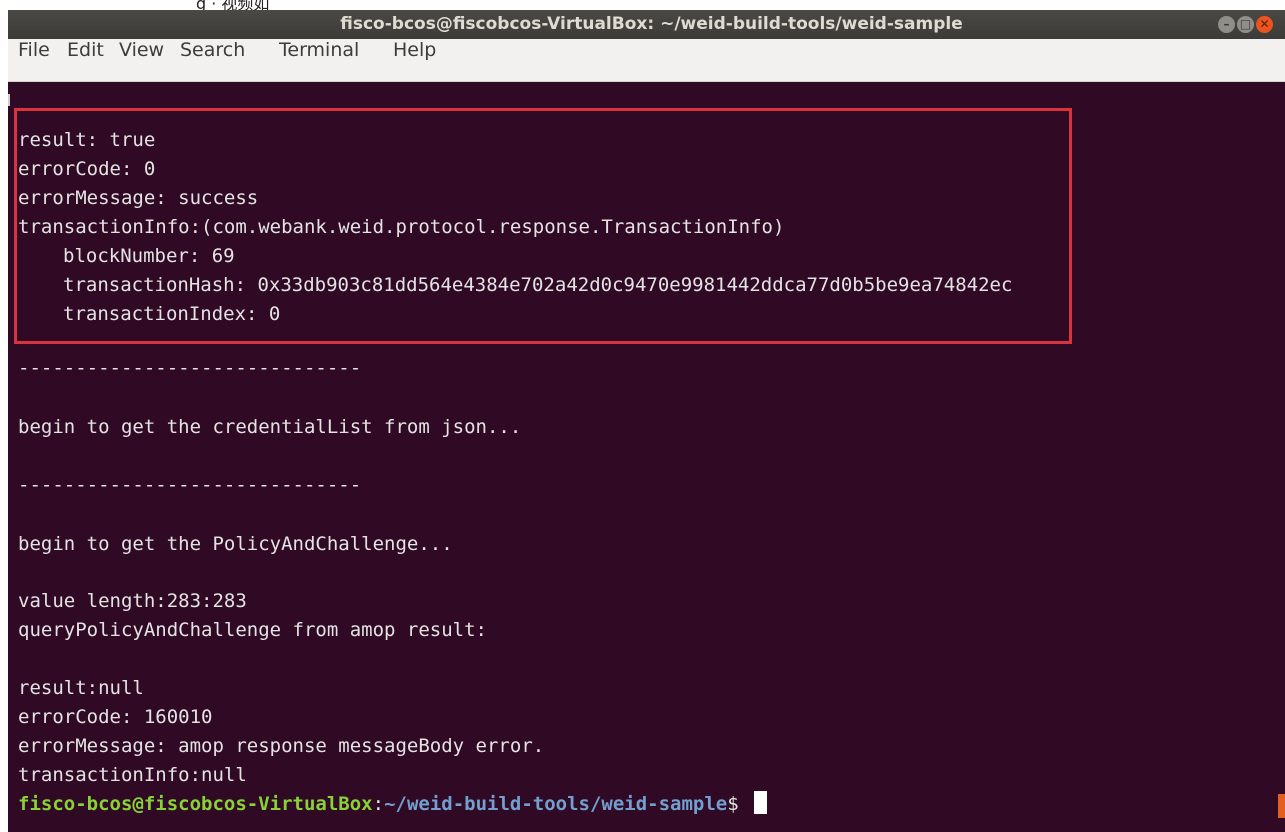 The width and height of the screenshot is (1285, 832). Describe the element at coordinates (1264, 24) in the screenshot. I see `close-button: ✕` at that location.